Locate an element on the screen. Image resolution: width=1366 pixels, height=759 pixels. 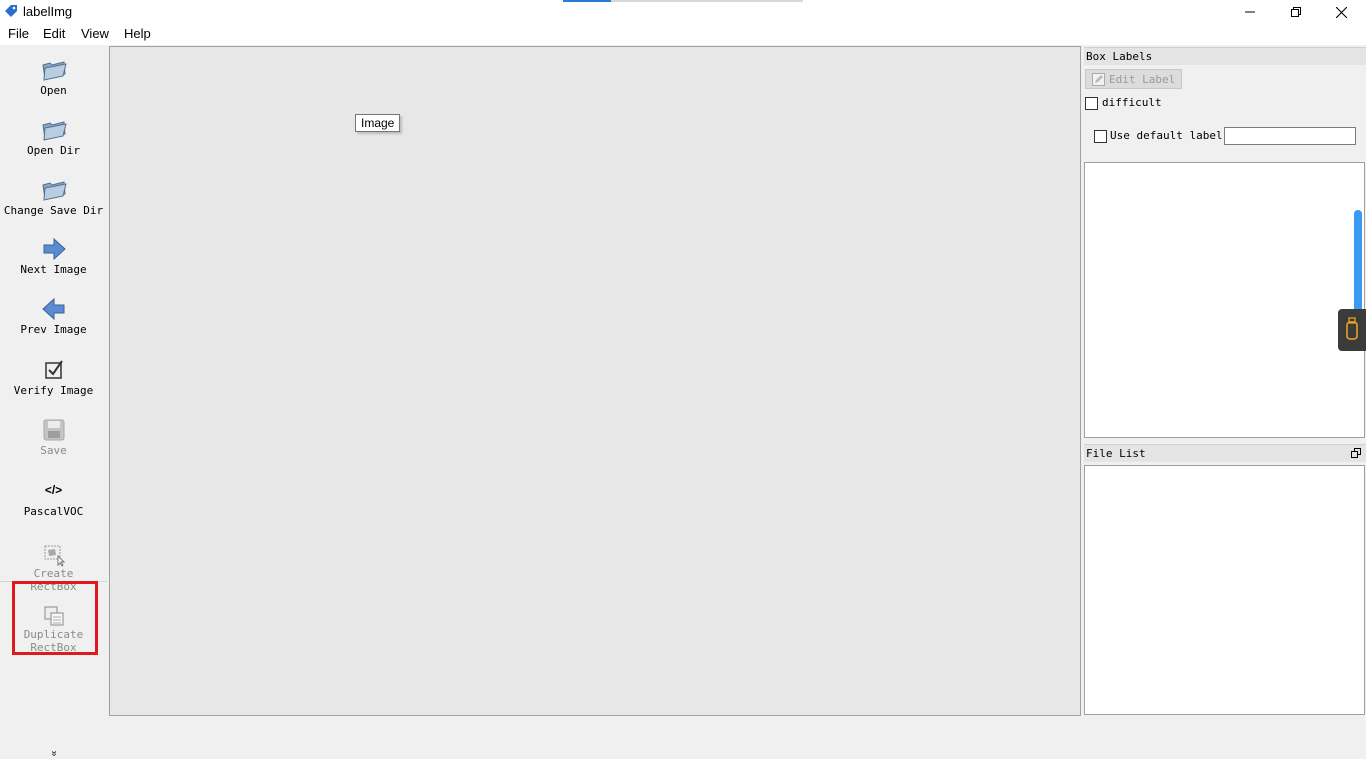
usb-device-icon is located at coordinates (1352, 328).